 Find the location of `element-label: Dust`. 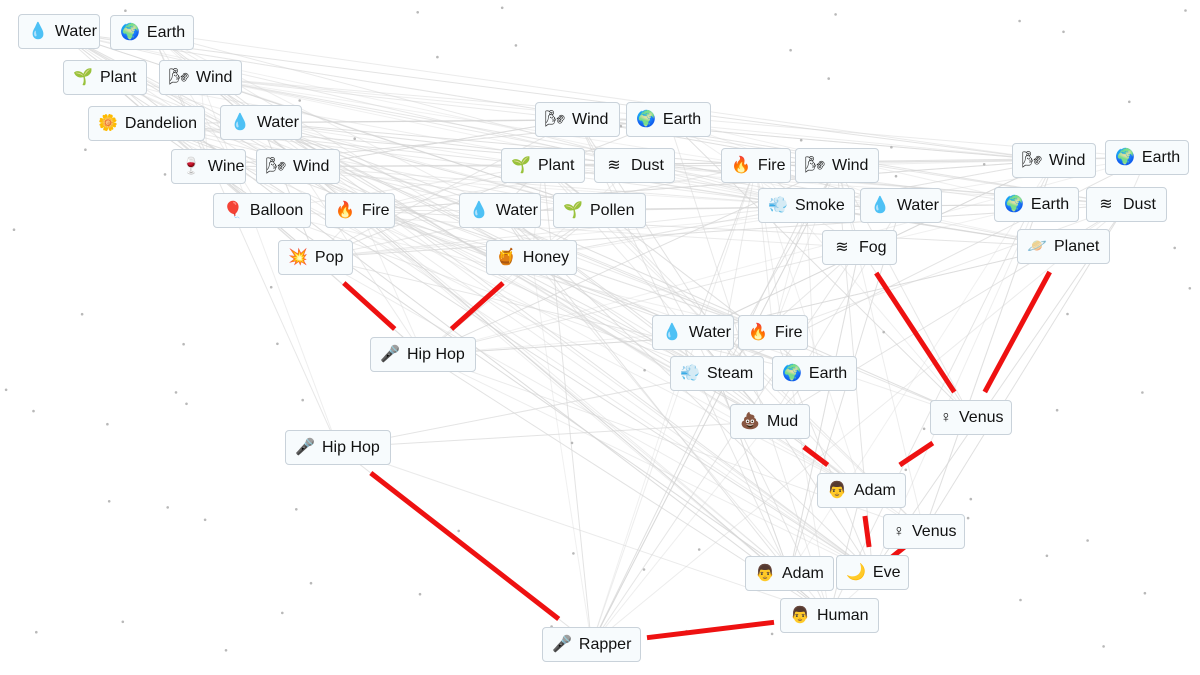

element-label: Dust is located at coordinates (647, 165).